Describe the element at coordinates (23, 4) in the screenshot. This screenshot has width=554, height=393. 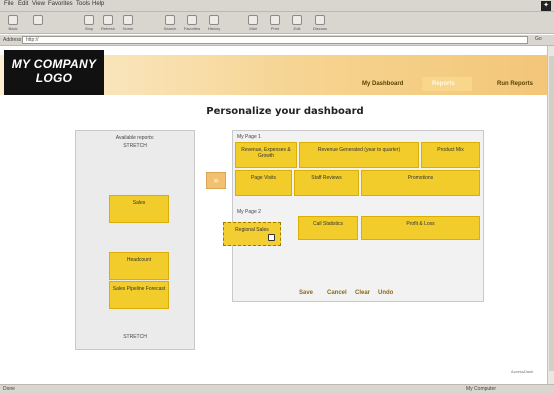
I see `menu-edit: Edit` at that location.